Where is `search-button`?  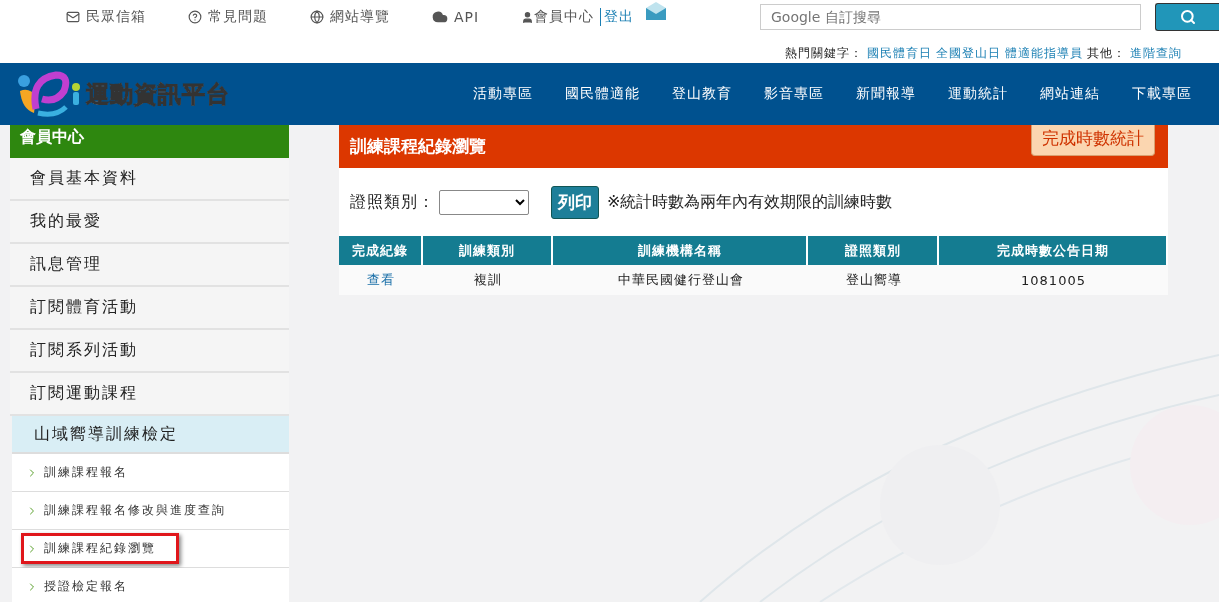 search-button is located at coordinates (1187, 17).